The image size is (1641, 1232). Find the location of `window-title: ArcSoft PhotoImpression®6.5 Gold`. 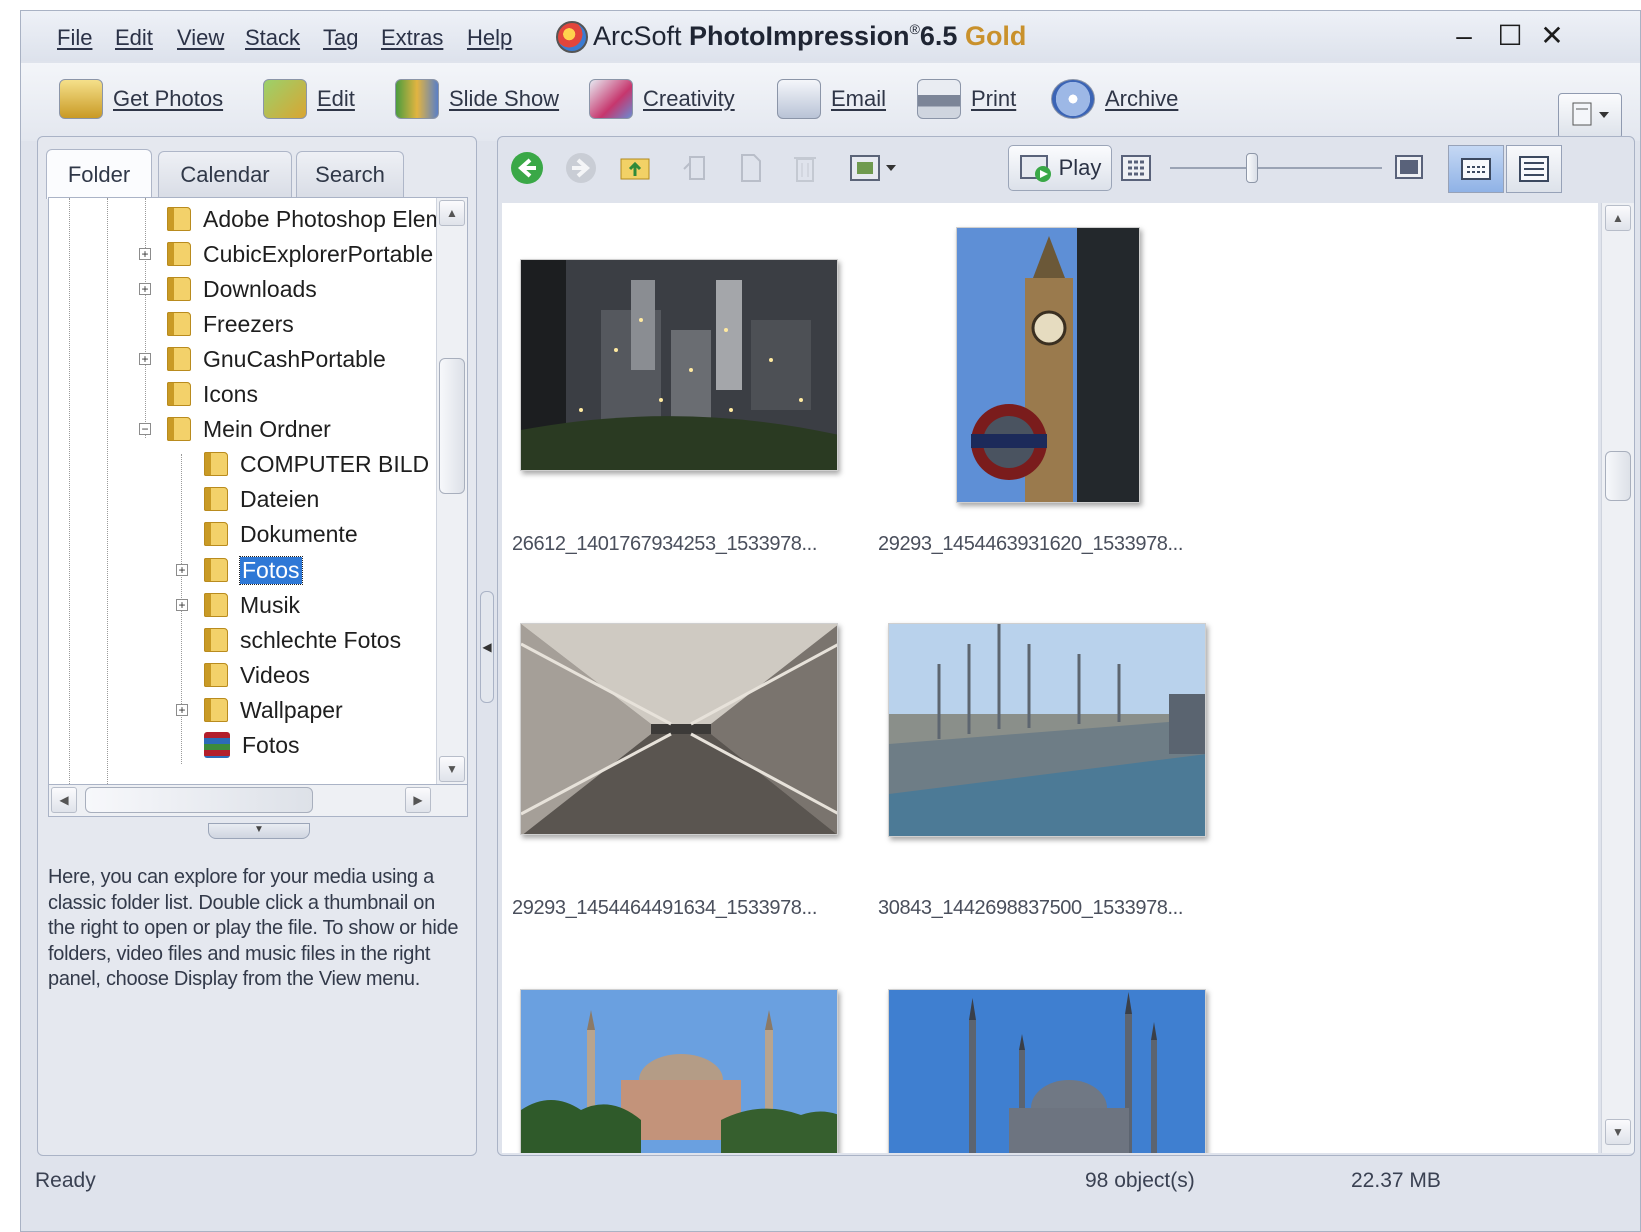

window-title: ArcSoft PhotoImpression®6.5 Gold is located at coordinates (809, 36).